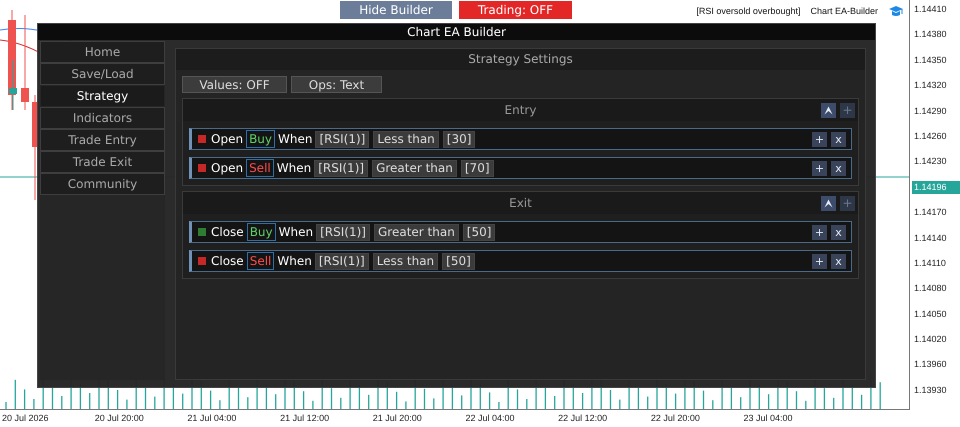  Describe the element at coordinates (520, 203) in the screenshot. I see `group-title: Exit` at that location.